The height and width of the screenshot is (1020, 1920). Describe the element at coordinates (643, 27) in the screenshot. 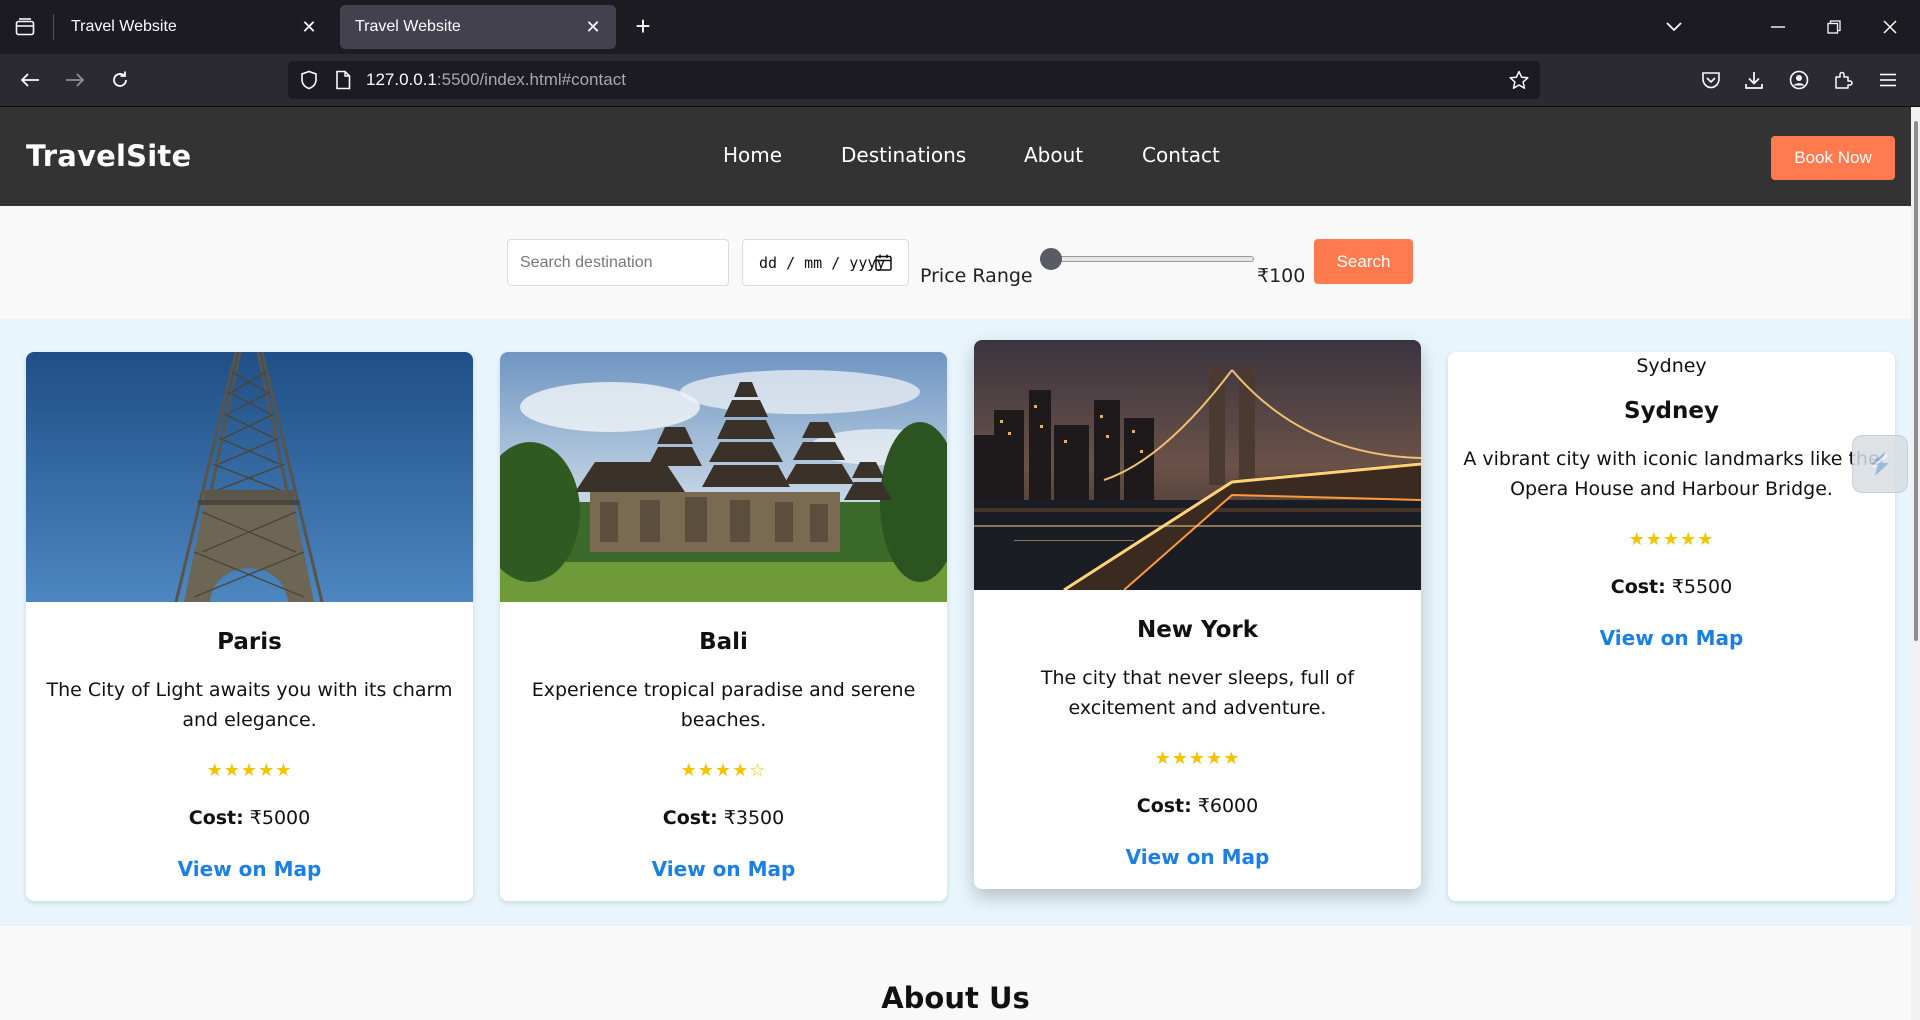

I see `new-tab-icon: +` at that location.